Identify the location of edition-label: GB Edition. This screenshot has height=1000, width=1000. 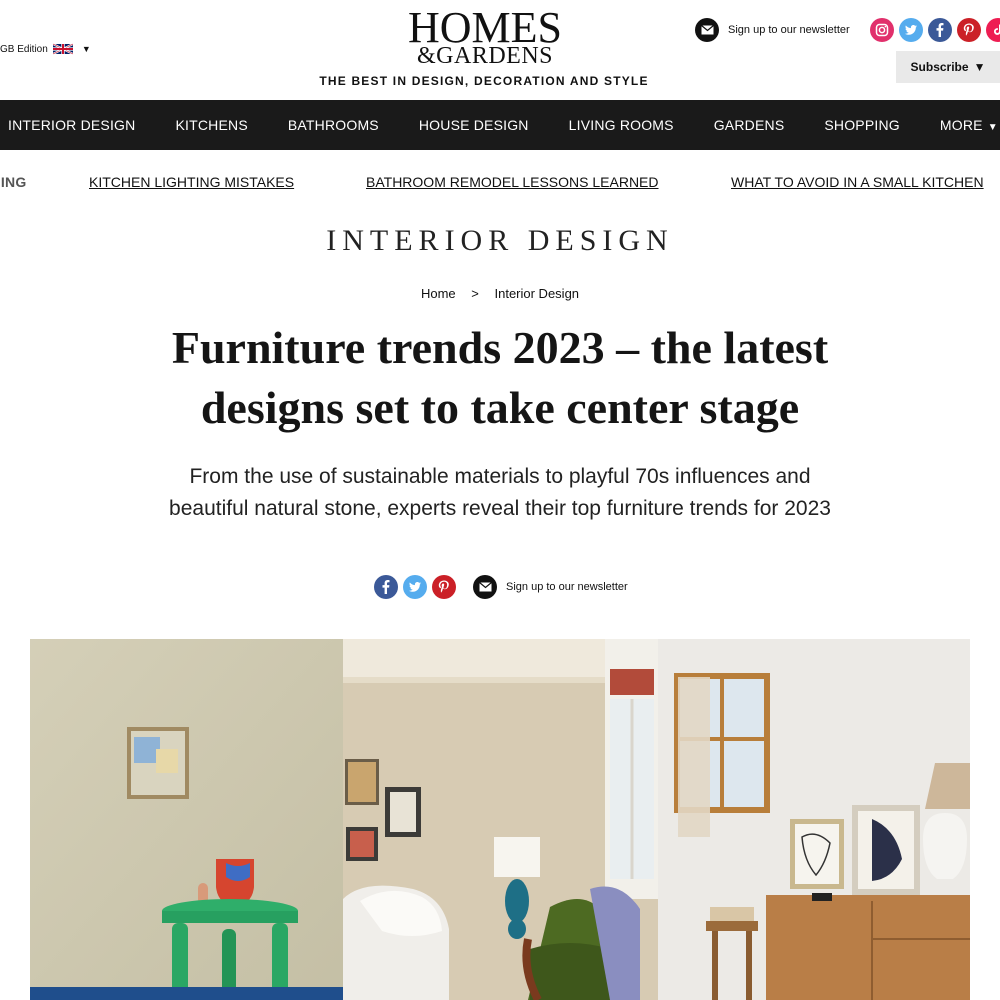
(24, 49).